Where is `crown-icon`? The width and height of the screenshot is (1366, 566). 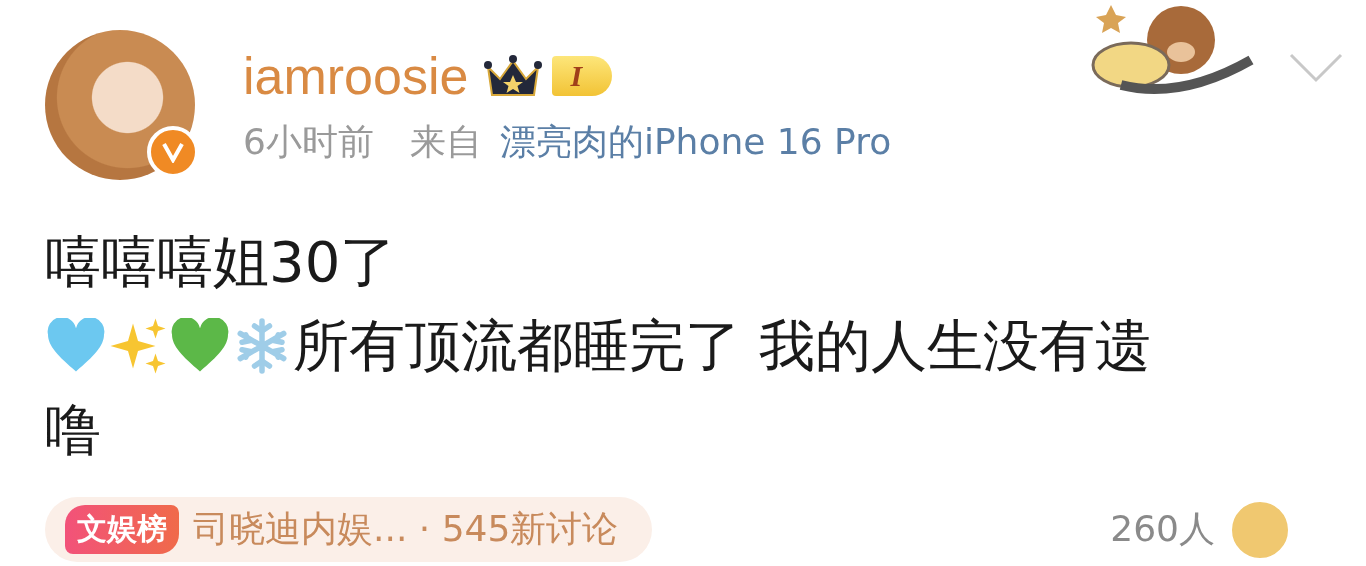
crown-icon is located at coordinates (513, 76).